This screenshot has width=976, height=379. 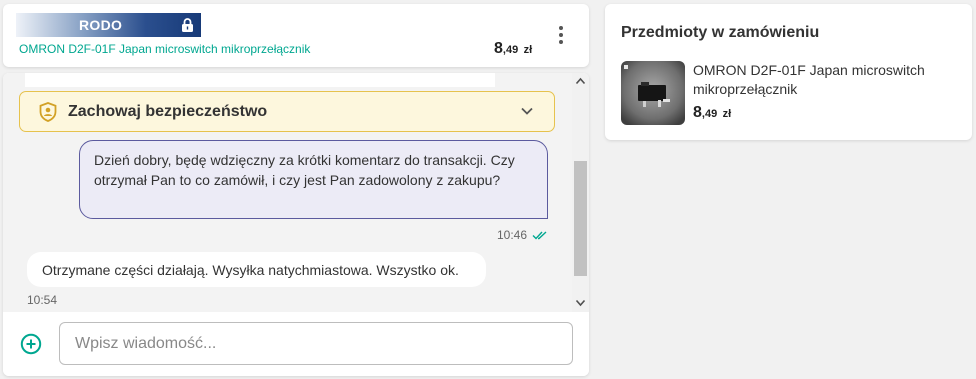 What do you see at coordinates (31, 344) in the screenshot?
I see `add-circle-icon` at bounding box center [31, 344].